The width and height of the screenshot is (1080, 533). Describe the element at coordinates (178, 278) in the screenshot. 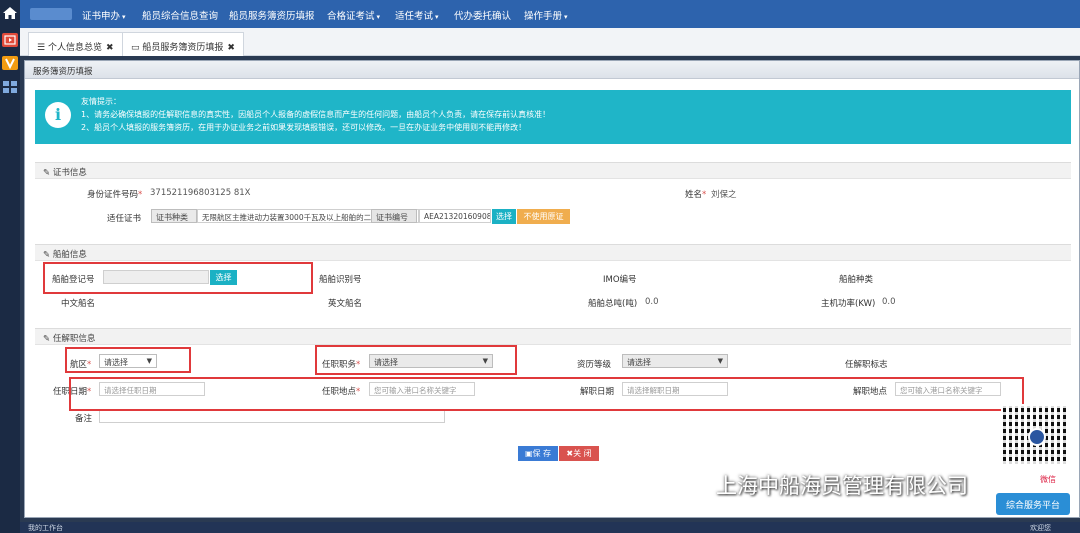

I see `highlight-ship-reg` at that location.